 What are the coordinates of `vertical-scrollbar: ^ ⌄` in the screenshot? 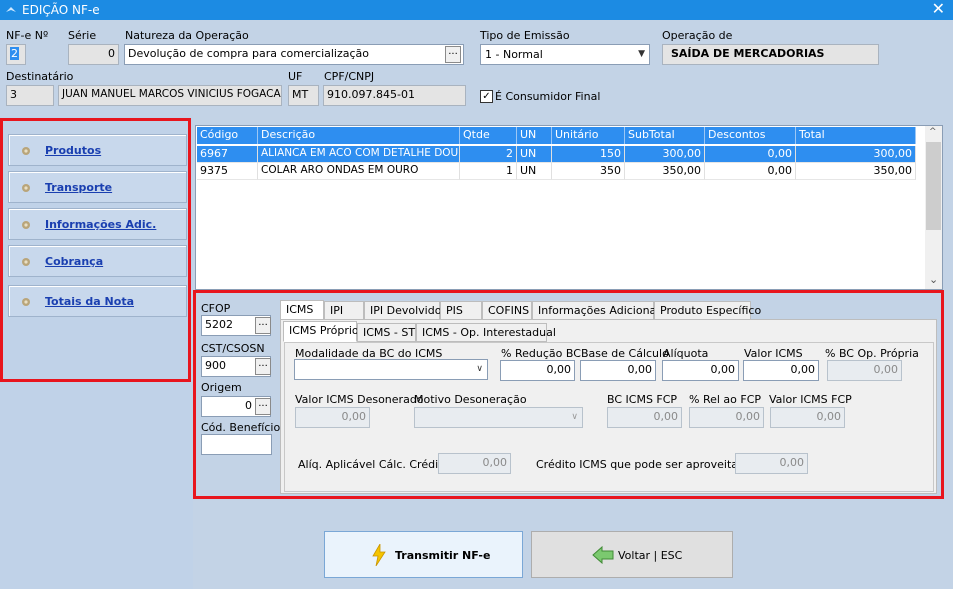 It's located at (933, 207).